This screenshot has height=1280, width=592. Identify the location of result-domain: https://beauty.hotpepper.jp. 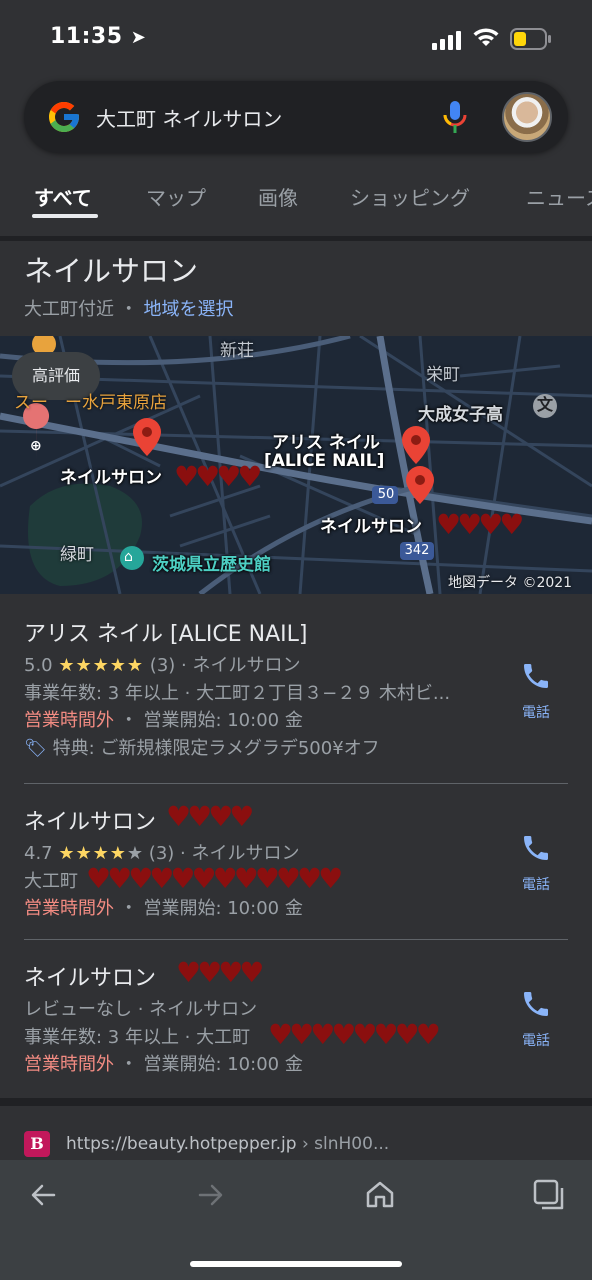
(181, 1144).